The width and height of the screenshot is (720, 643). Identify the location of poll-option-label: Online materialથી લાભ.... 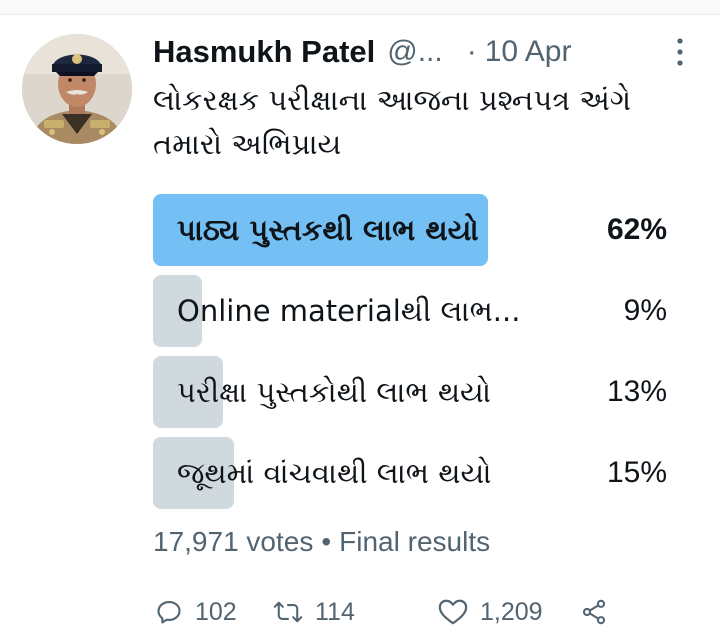
(349, 311).